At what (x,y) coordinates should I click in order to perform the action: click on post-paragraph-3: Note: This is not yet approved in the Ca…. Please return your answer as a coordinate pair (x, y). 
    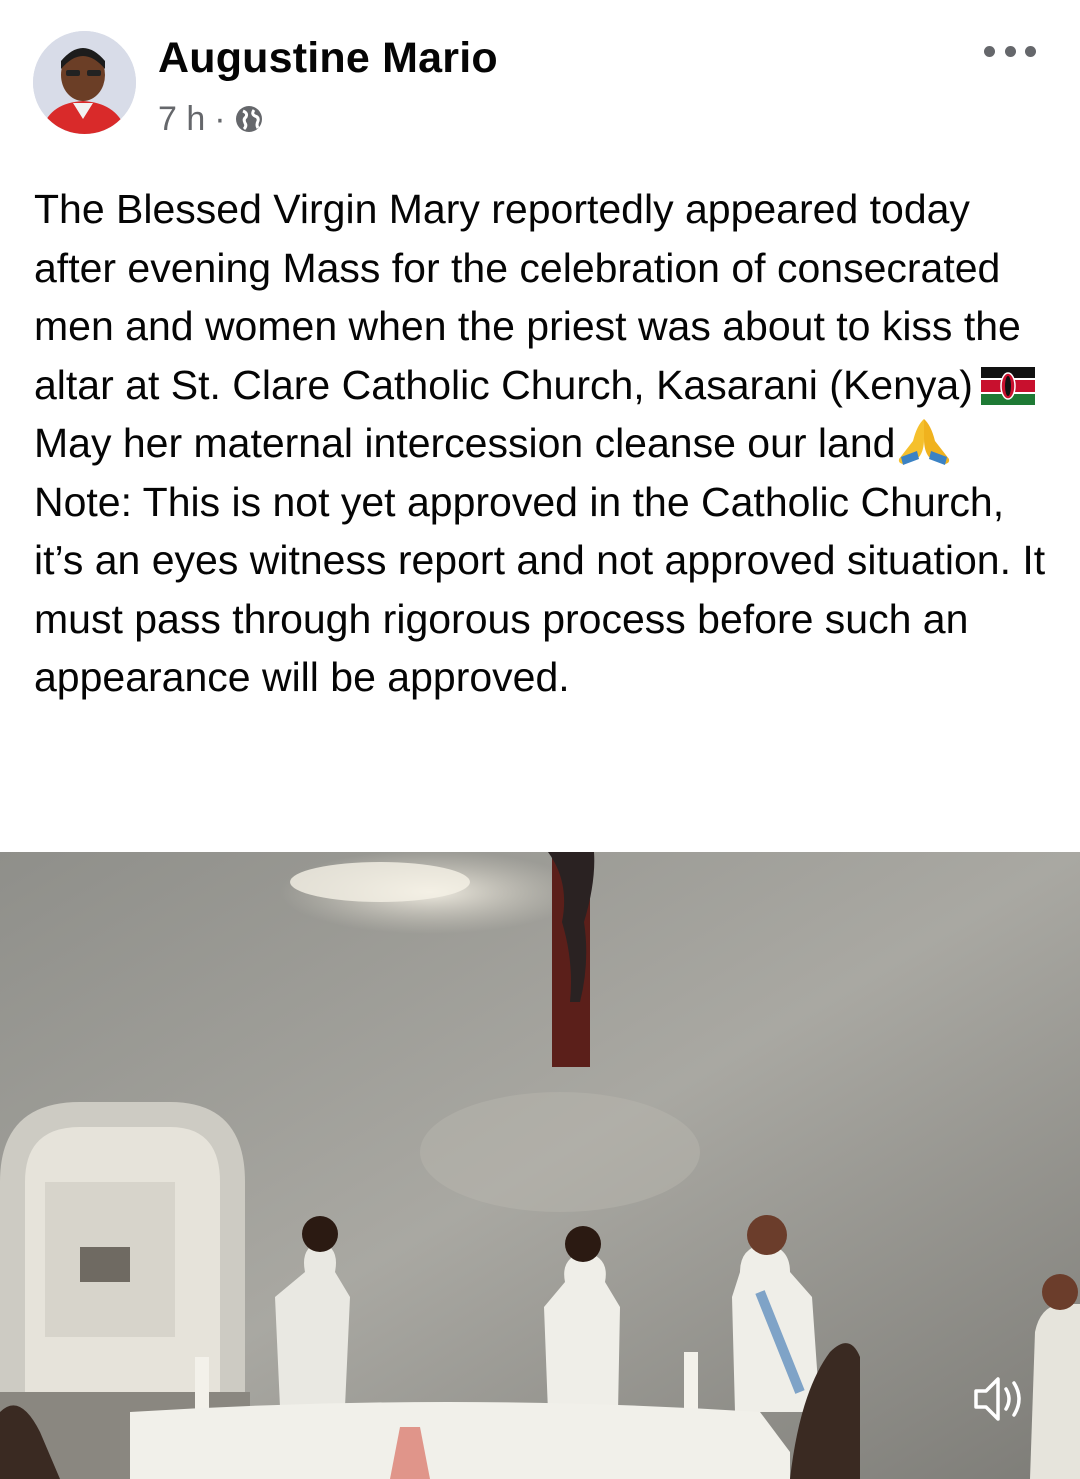
    Looking at the image, I should click on (540, 589).